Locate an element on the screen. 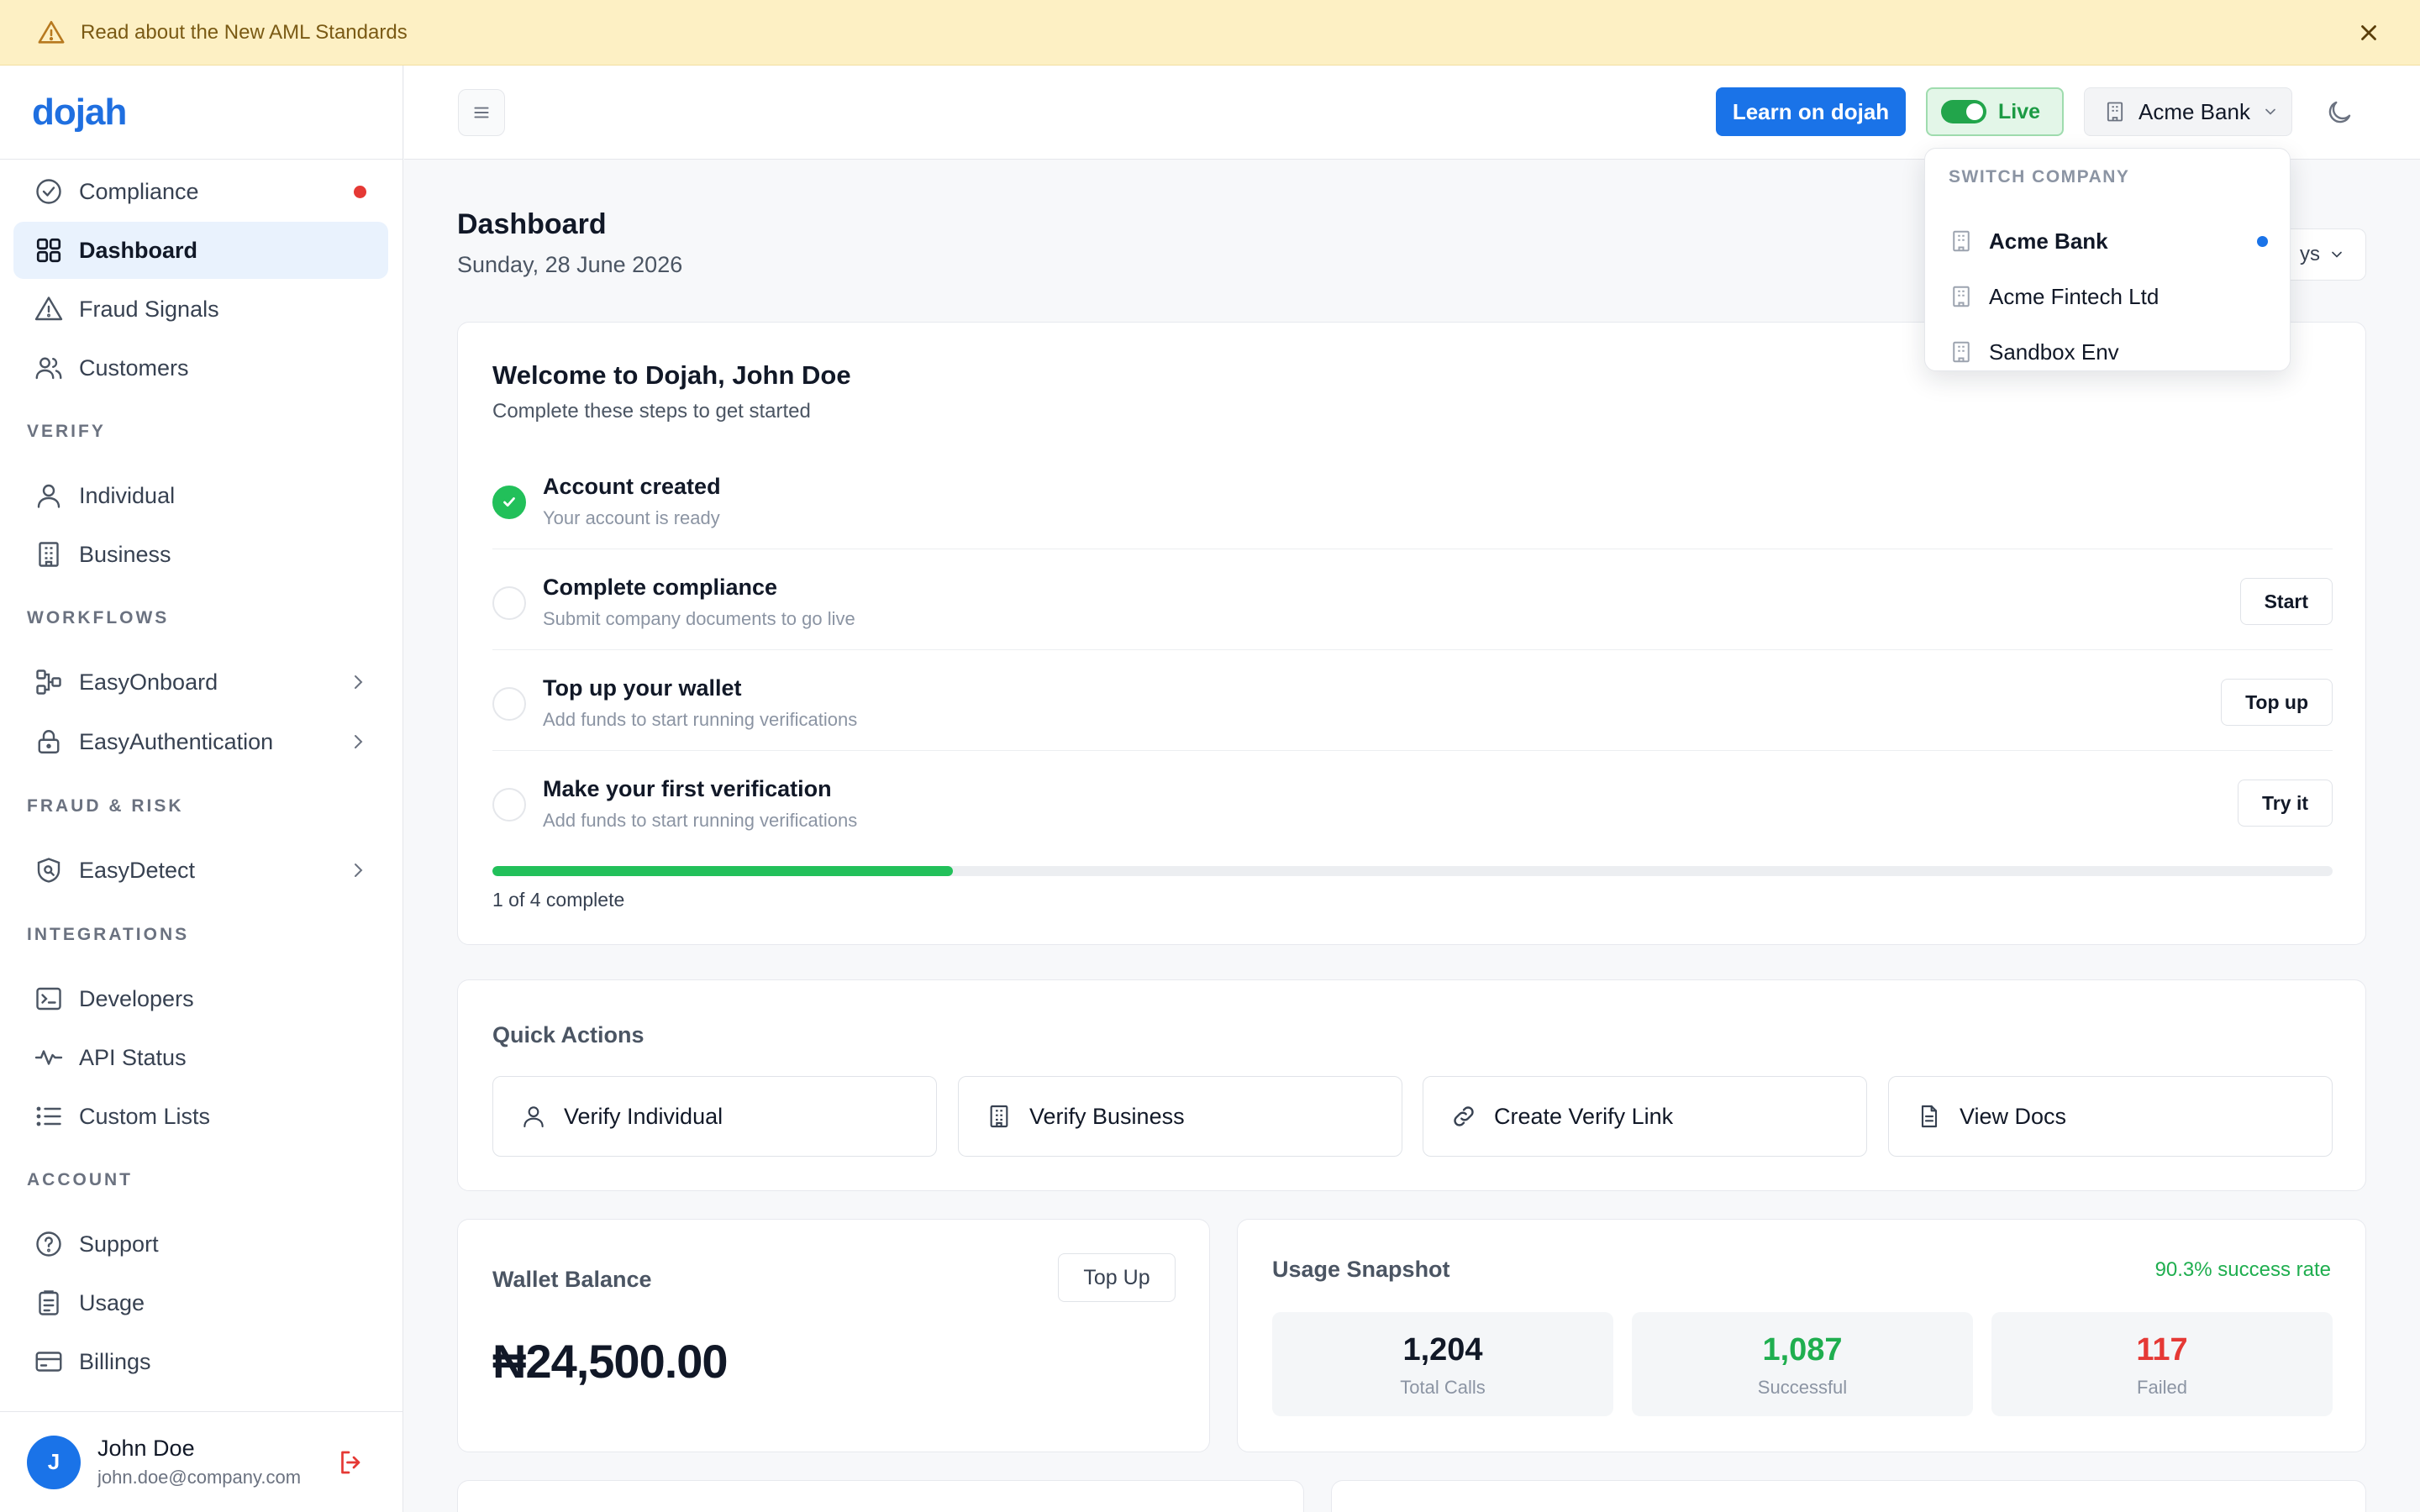 This screenshot has height=1512, width=2420. sidebar-item-api-status: API Status is located at coordinates (200, 1057).